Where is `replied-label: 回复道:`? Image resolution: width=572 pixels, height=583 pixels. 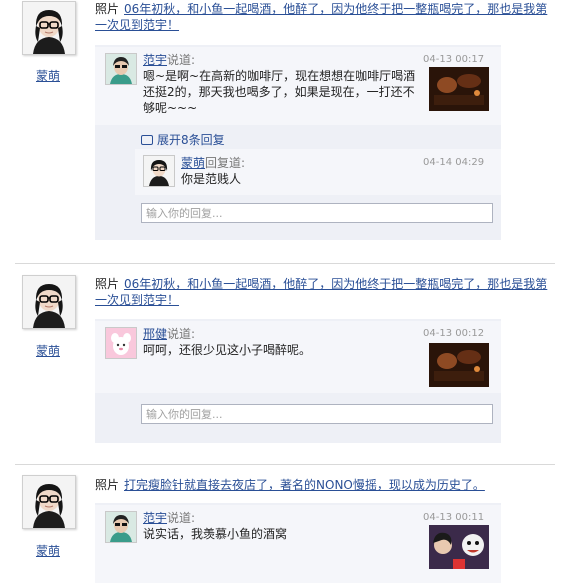
replied-label: 回复道: is located at coordinates (225, 163).